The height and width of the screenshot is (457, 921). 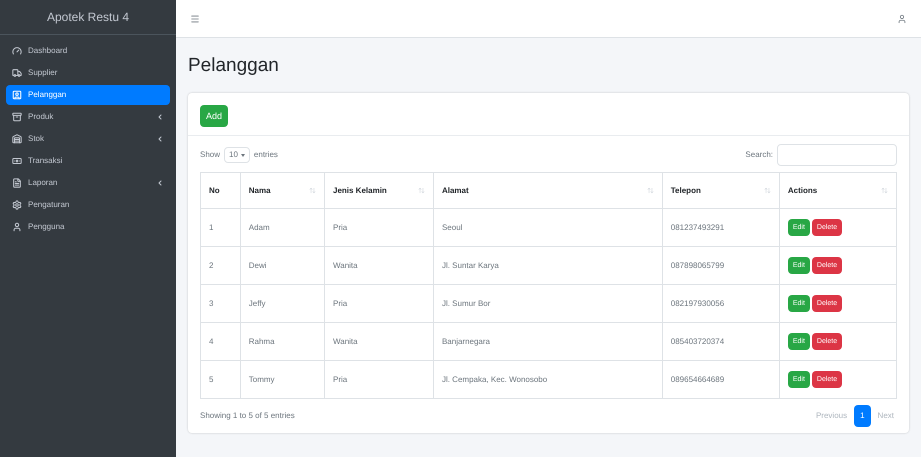 I want to click on table-cell: 081237493291, so click(x=721, y=227).